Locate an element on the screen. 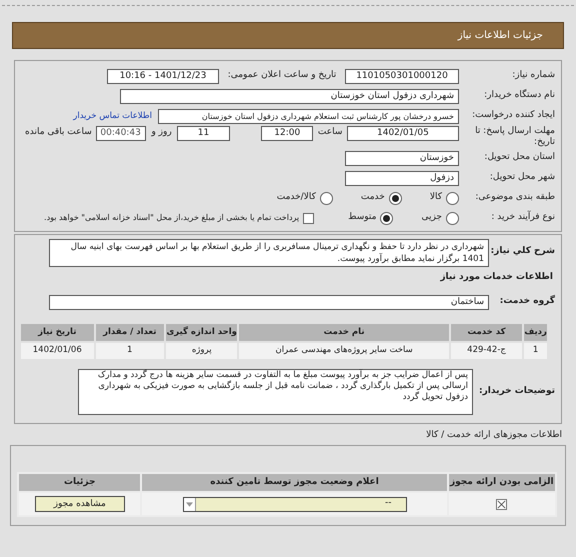 This screenshot has height=557, width=576. header-title: جزئیات اطلاعات نیاز is located at coordinates (500, 36).